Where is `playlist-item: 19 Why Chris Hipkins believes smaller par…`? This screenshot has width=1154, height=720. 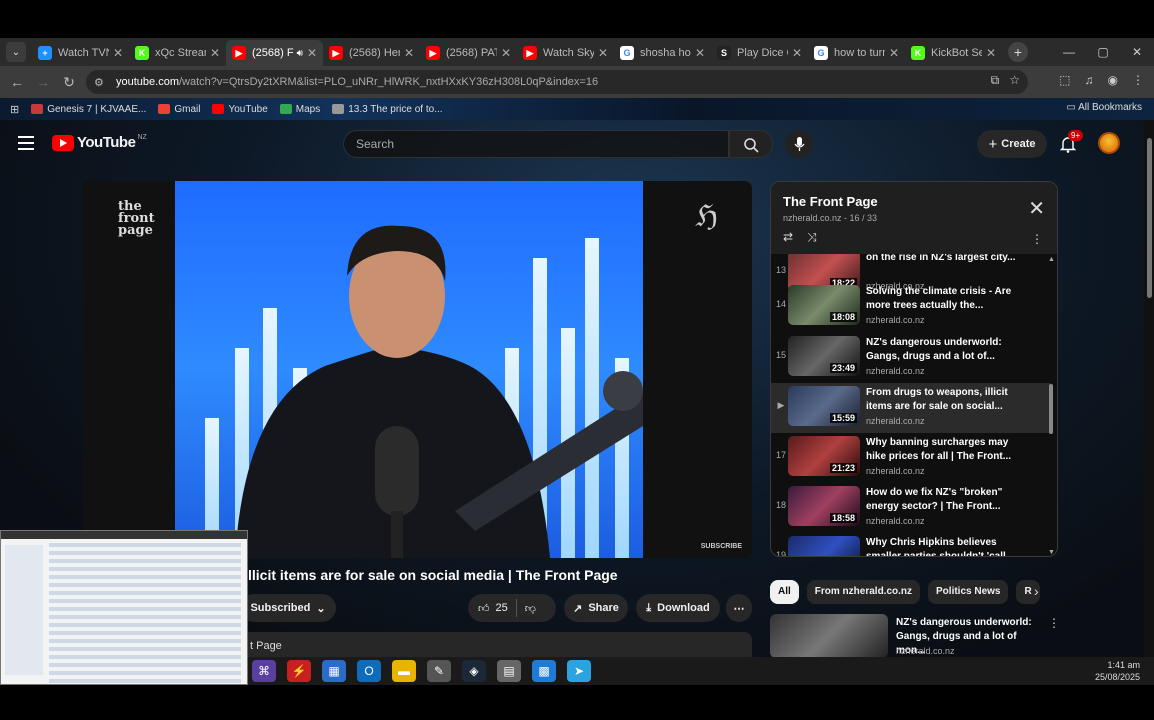 playlist-item: 19 Why Chris Hipkins believes smaller par… is located at coordinates (911, 544).